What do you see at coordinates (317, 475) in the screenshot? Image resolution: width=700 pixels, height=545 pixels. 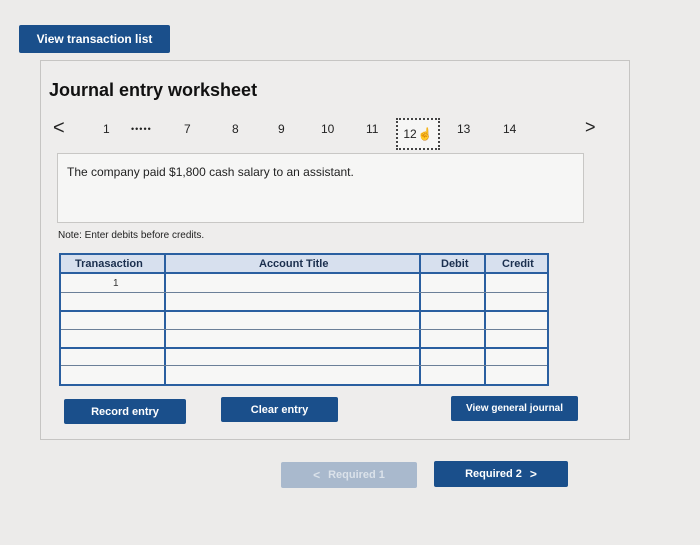 I see `chevron-left-icon: <` at bounding box center [317, 475].